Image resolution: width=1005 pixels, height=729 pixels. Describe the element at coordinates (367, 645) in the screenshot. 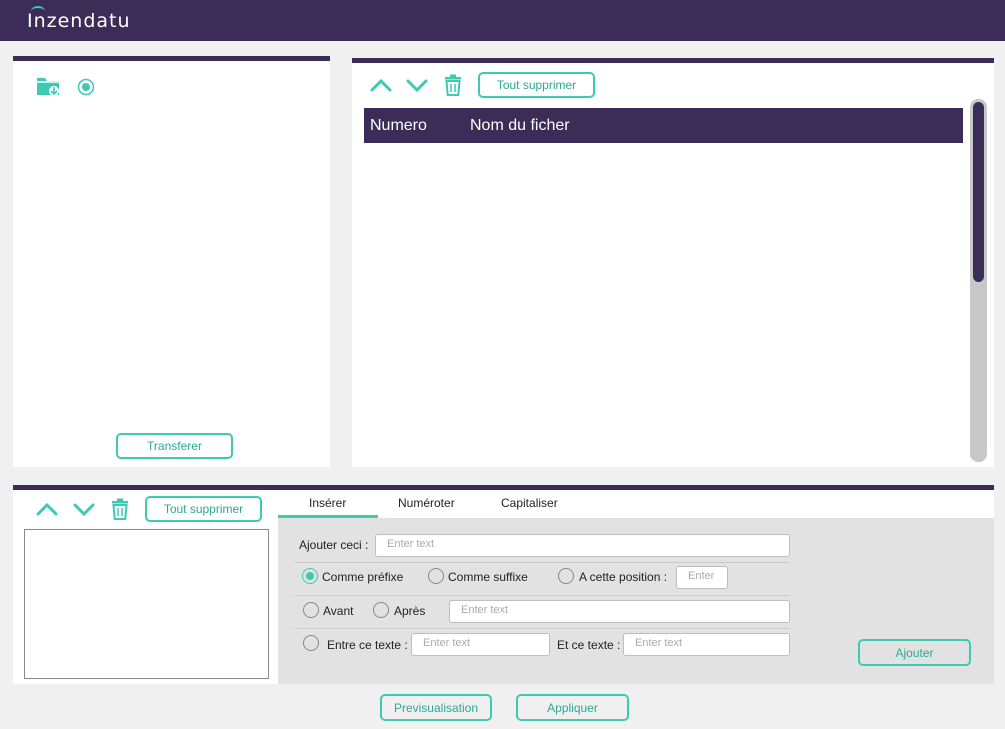

I see `between-label: Entre ce texte :` at that location.